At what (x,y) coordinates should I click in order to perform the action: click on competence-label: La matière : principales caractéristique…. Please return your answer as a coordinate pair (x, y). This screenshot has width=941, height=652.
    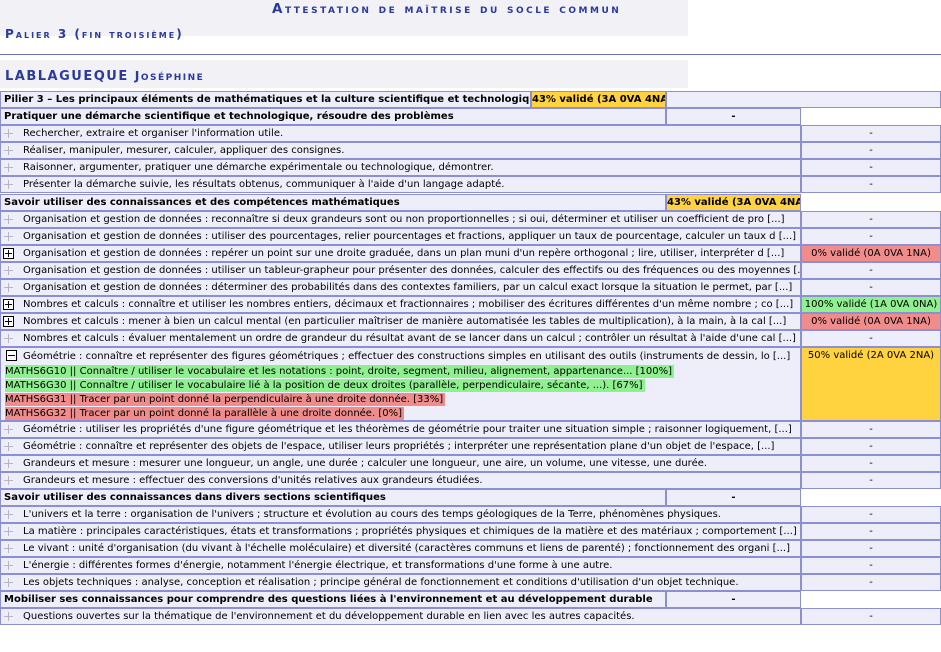
    Looking at the image, I should click on (400, 531).